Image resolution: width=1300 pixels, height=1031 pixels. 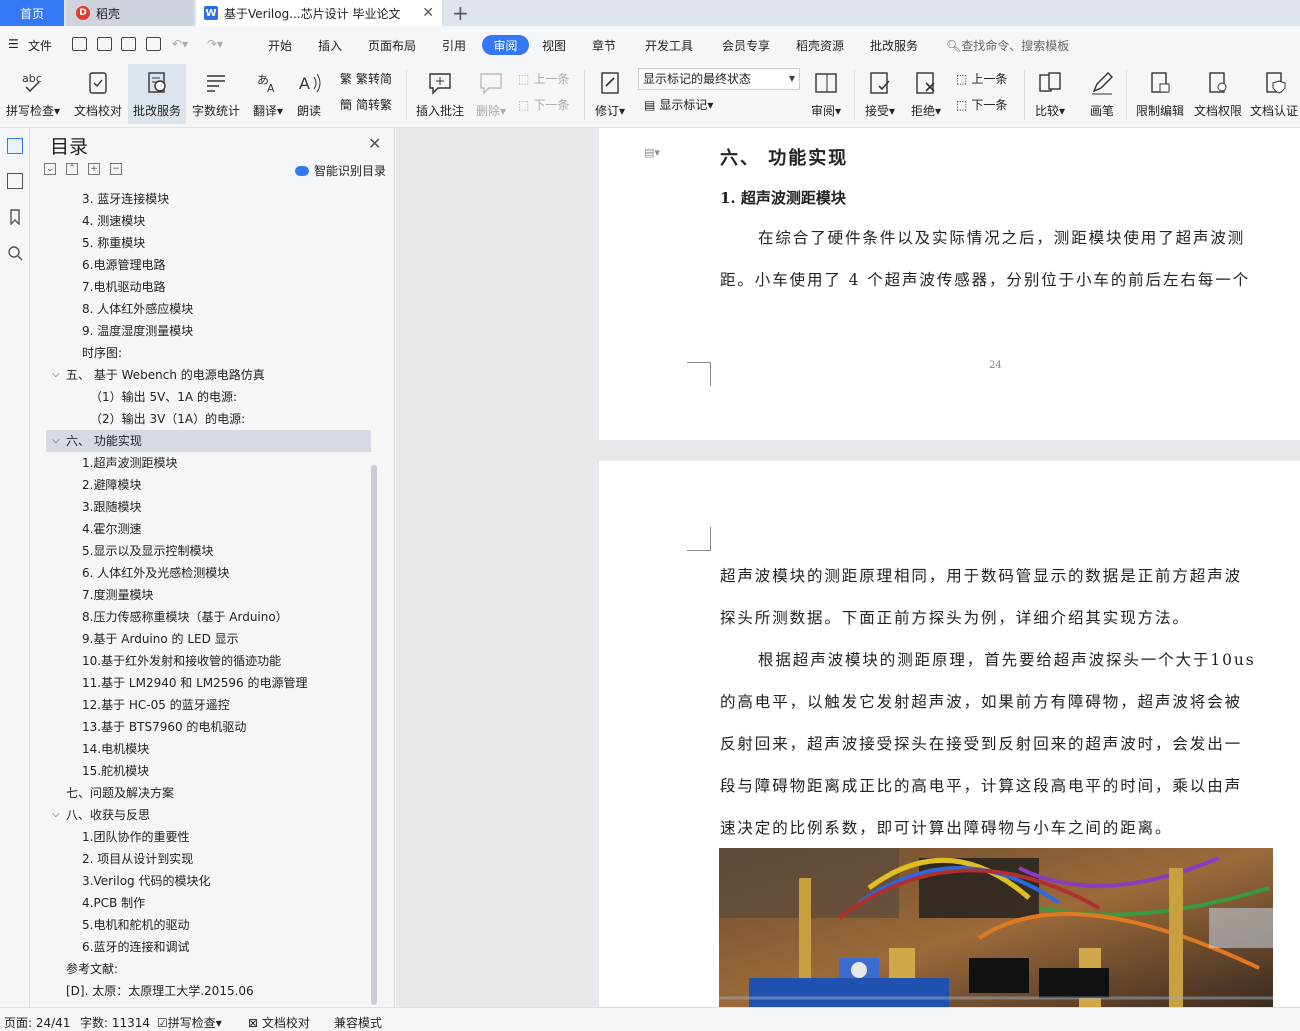 I want to click on expand-all-icon: ⌃, so click(x=72, y=169).